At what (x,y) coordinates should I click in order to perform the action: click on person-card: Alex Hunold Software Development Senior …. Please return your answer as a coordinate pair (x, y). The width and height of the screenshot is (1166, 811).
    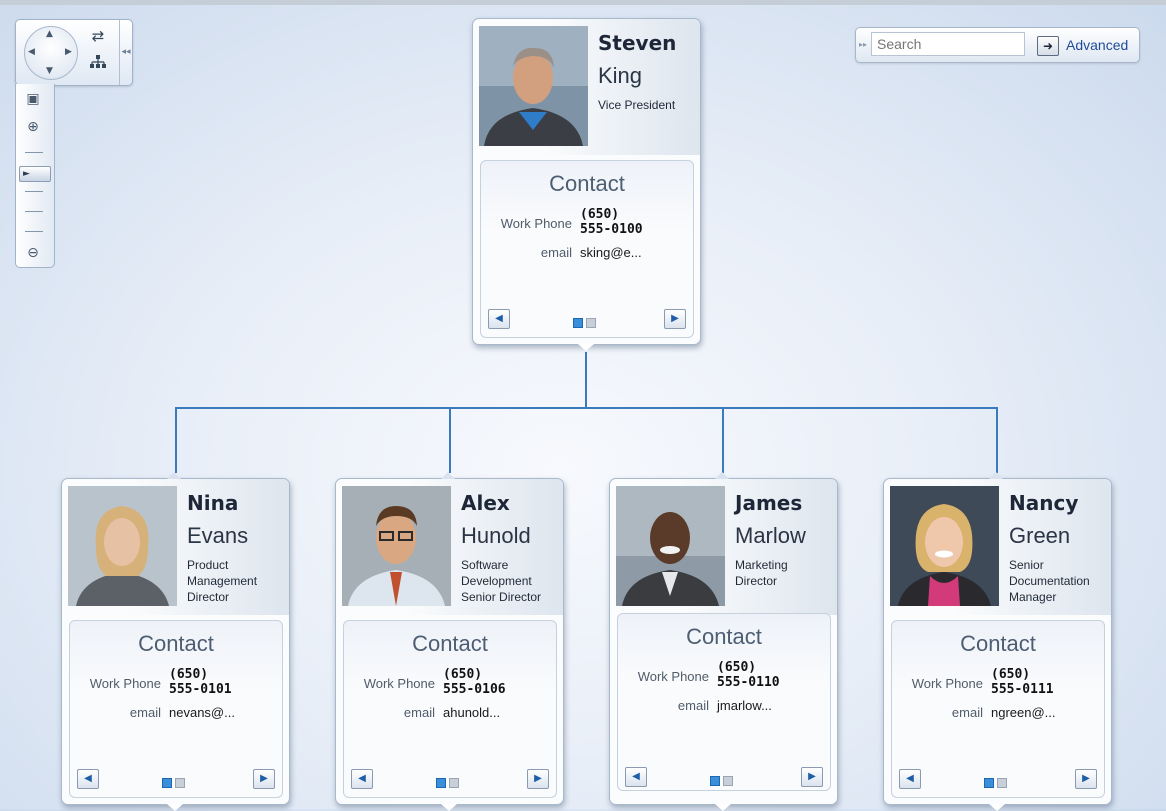
    Looking at the image, I should click on (449, 641).